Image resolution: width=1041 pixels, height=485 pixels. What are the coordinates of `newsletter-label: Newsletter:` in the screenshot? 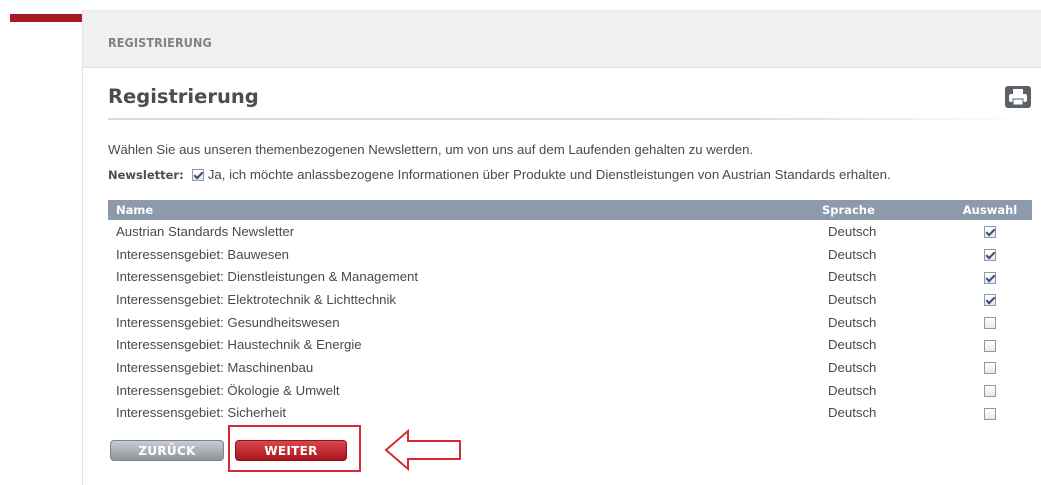 It's located at (146, 174).